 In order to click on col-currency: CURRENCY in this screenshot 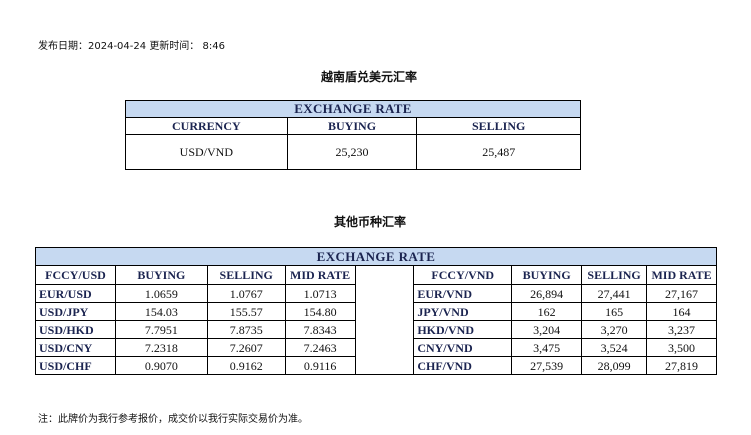, I will do `click(206, 126)`.